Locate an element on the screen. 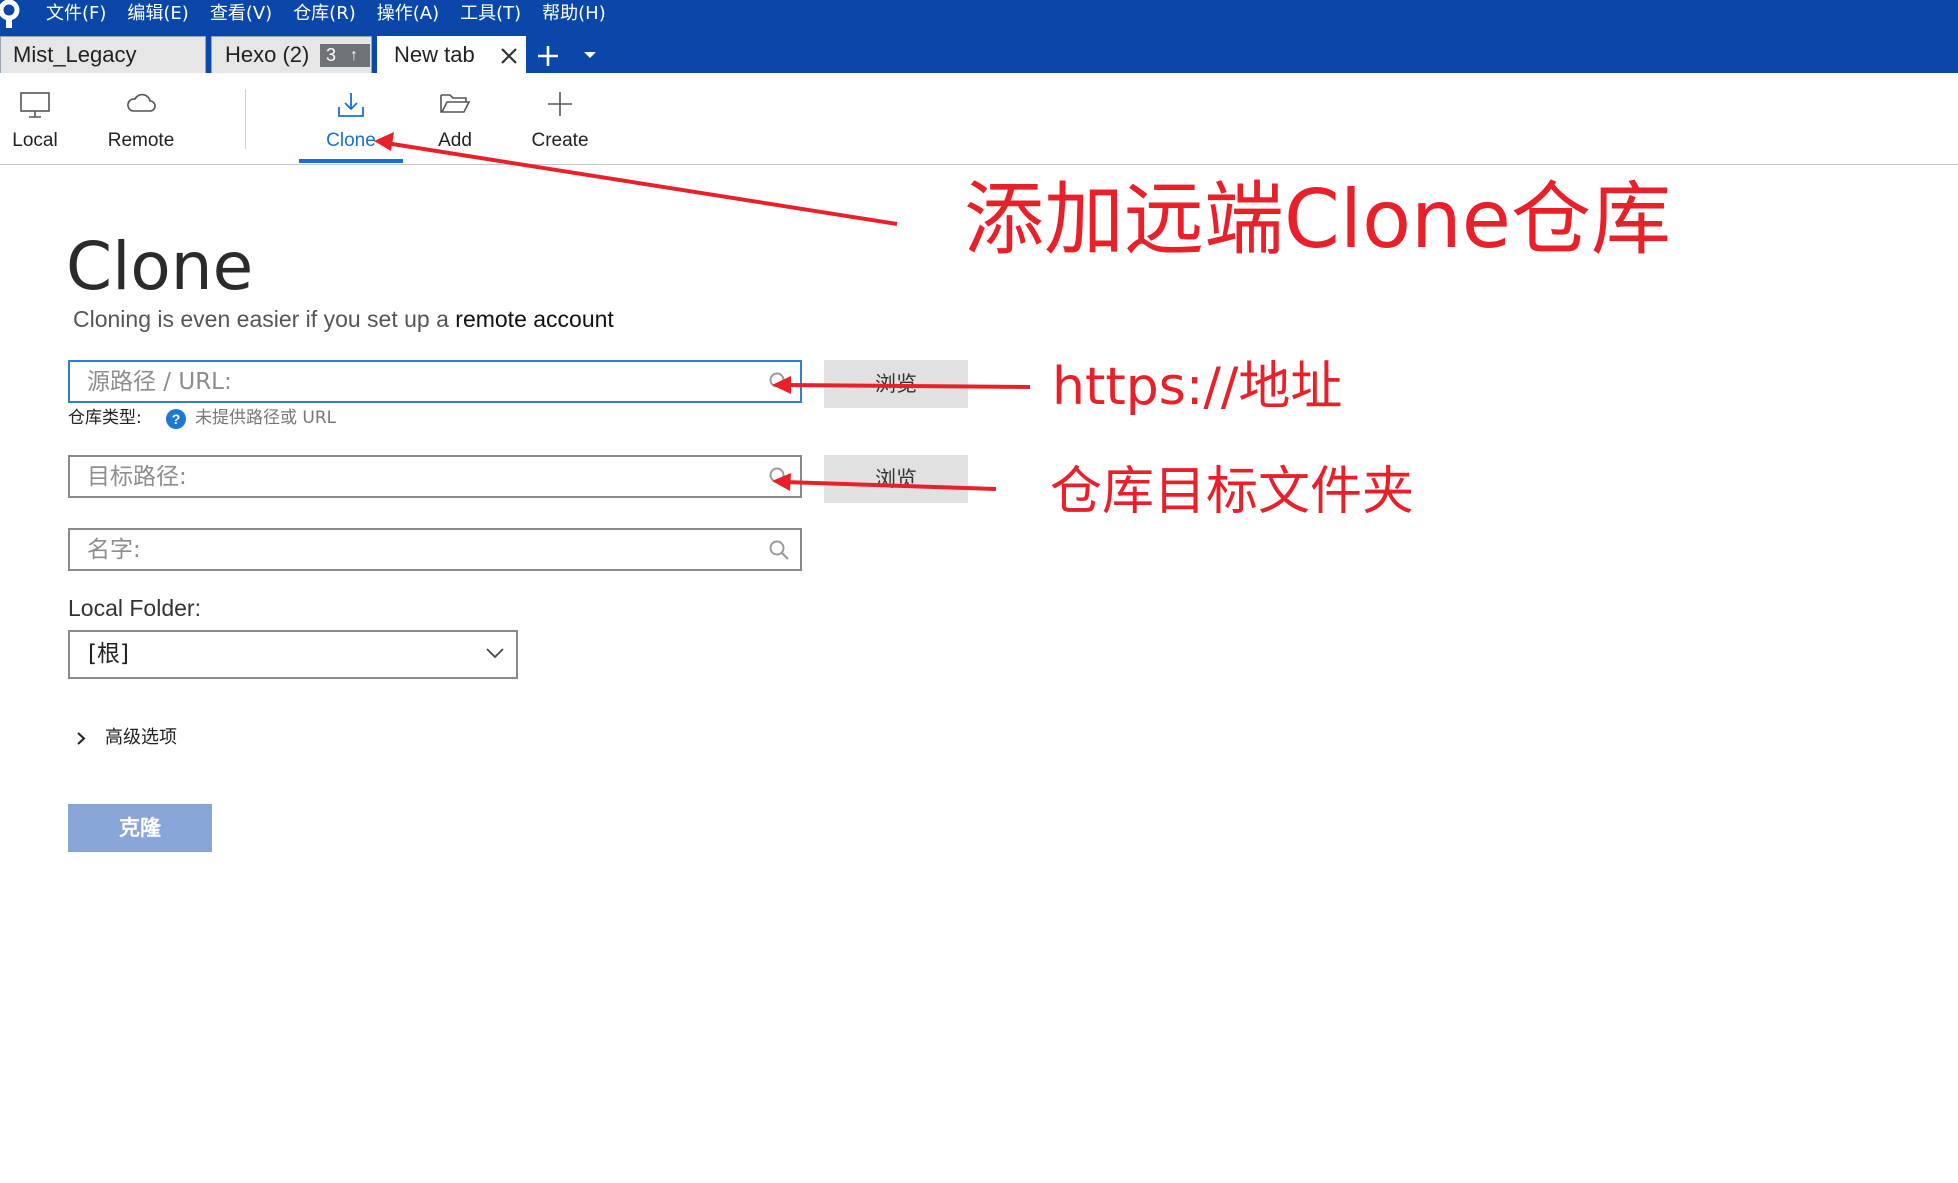 The height and width of the screenshot is (1183, 1958). local-label: Local is located at coordinates (35, 140).